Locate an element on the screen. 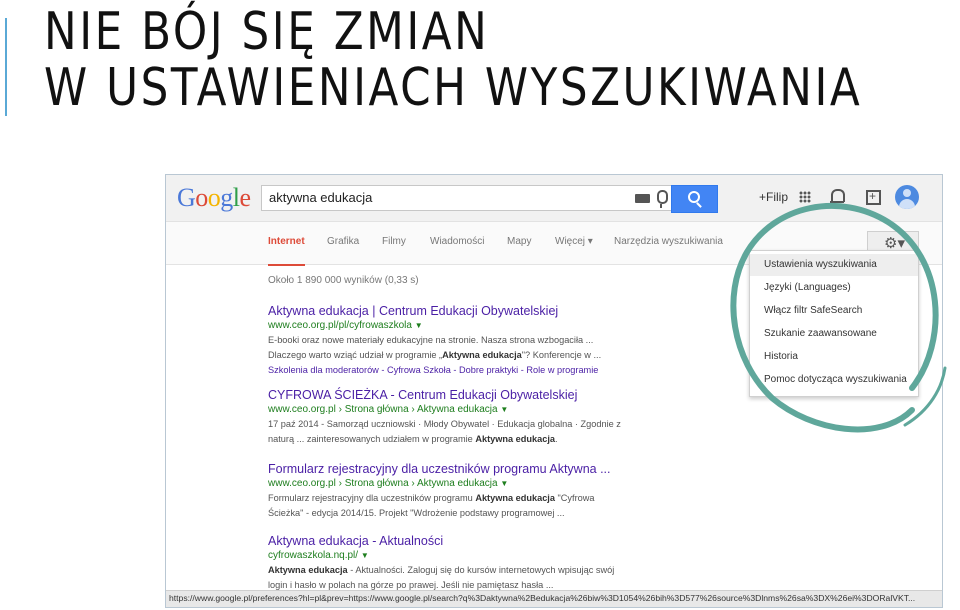 This screenshot has width=960, height=610. annotation-circle-tail is located at coordinates (925, 396).